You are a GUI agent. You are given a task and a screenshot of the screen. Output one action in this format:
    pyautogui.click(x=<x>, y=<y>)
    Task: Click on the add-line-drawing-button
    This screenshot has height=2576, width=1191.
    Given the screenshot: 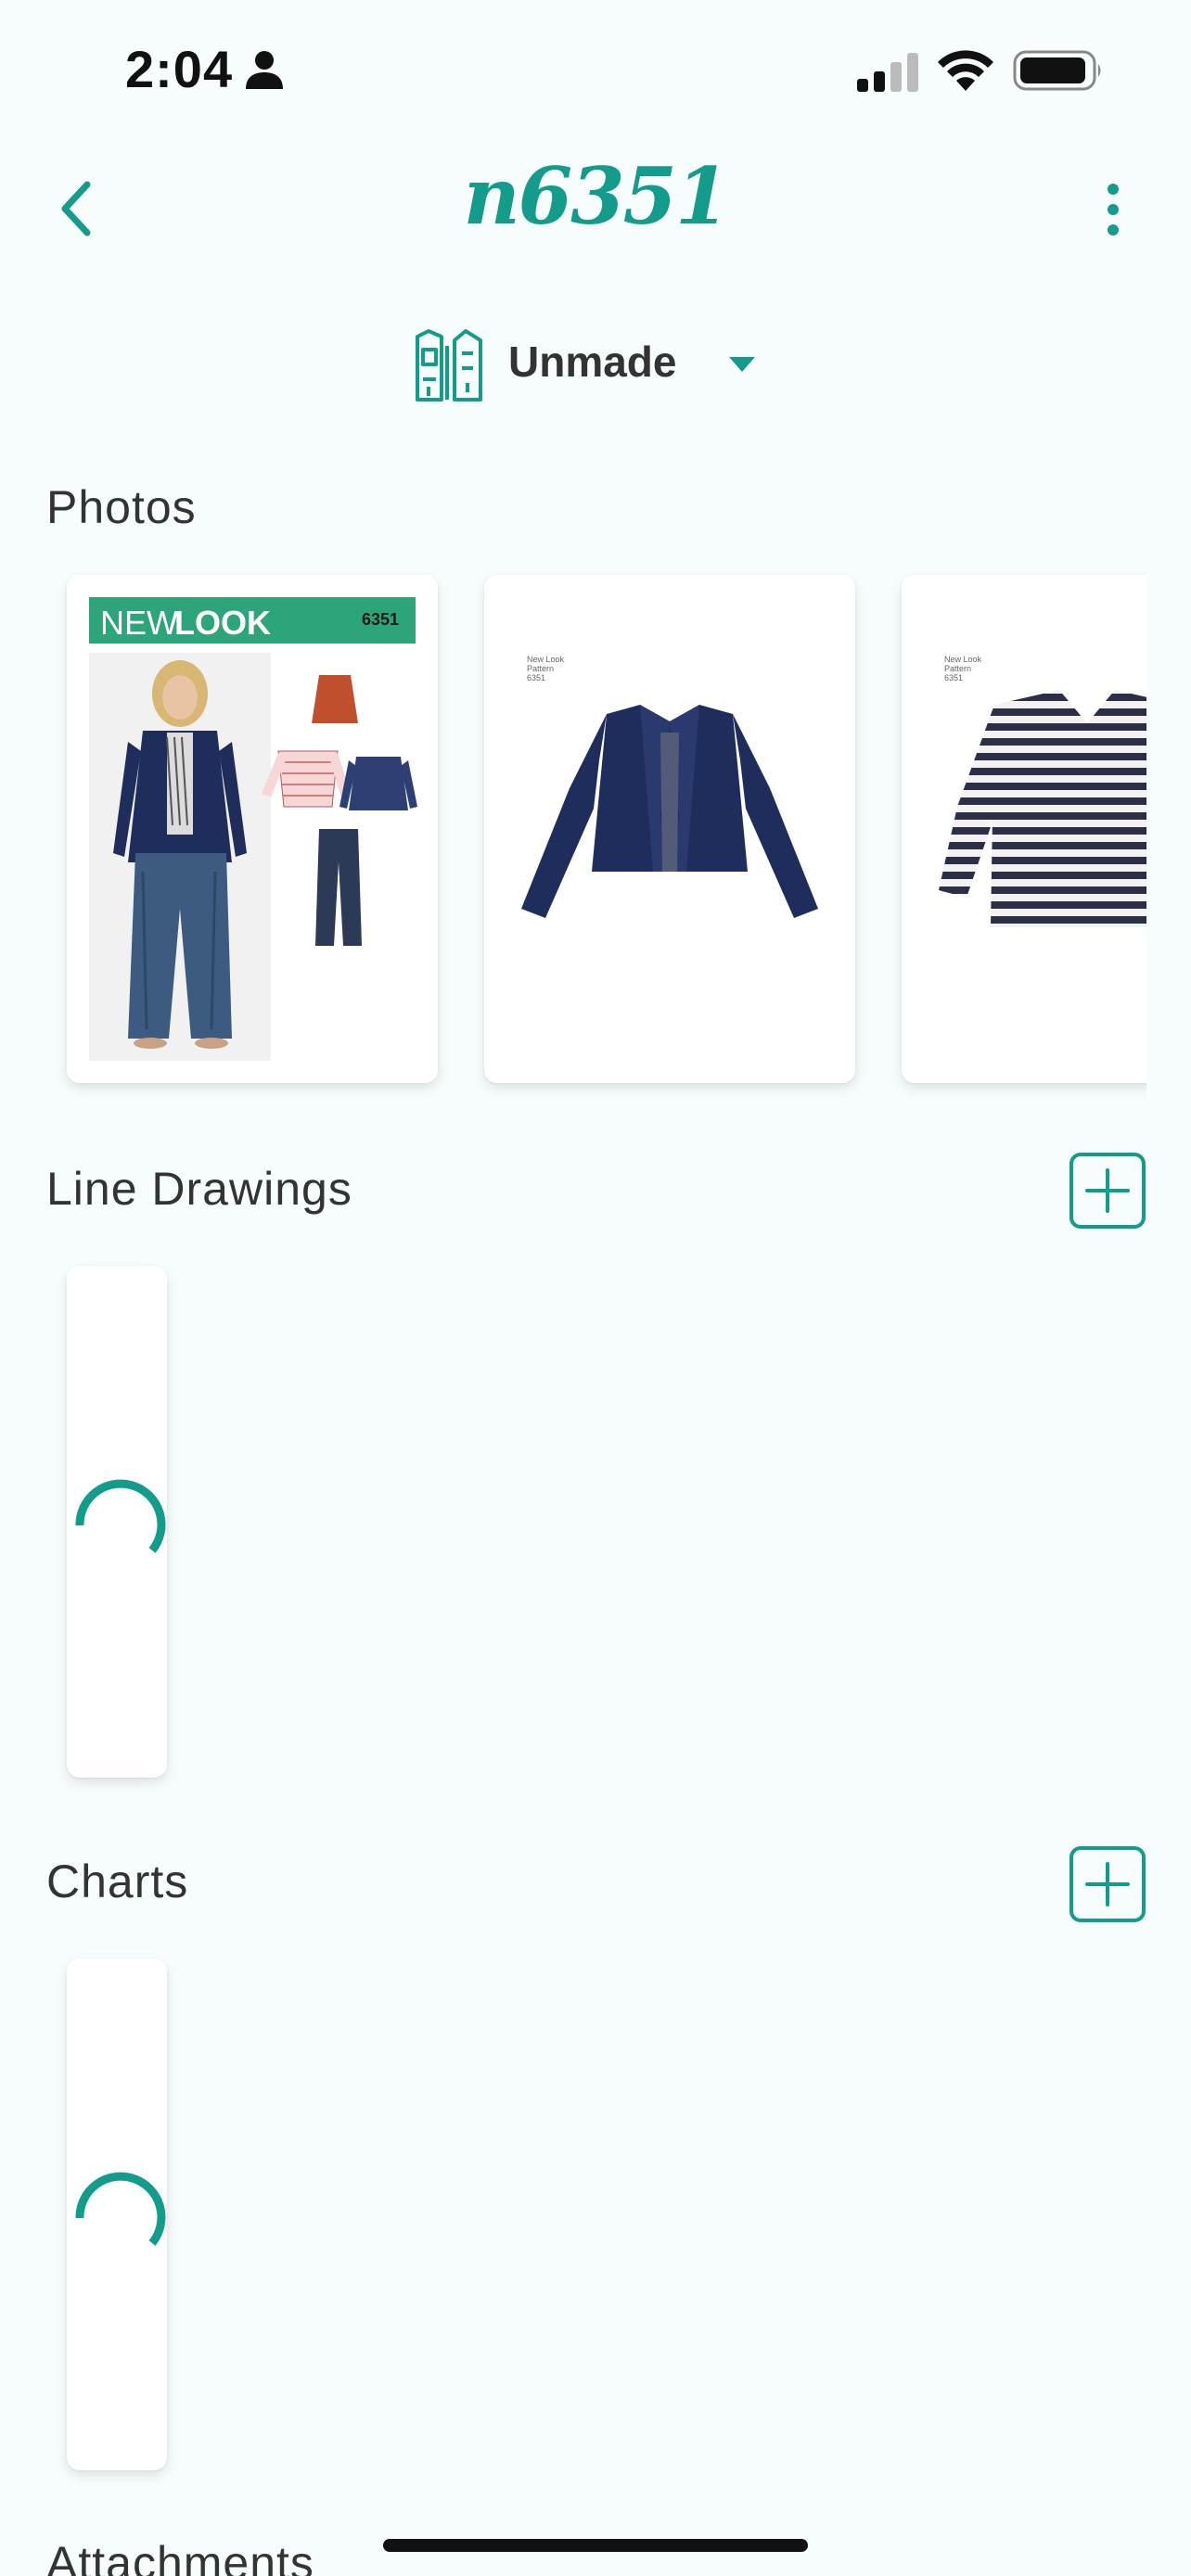 What is the action you would take?
    pyautogui.click(x=1107, y=1191)
    